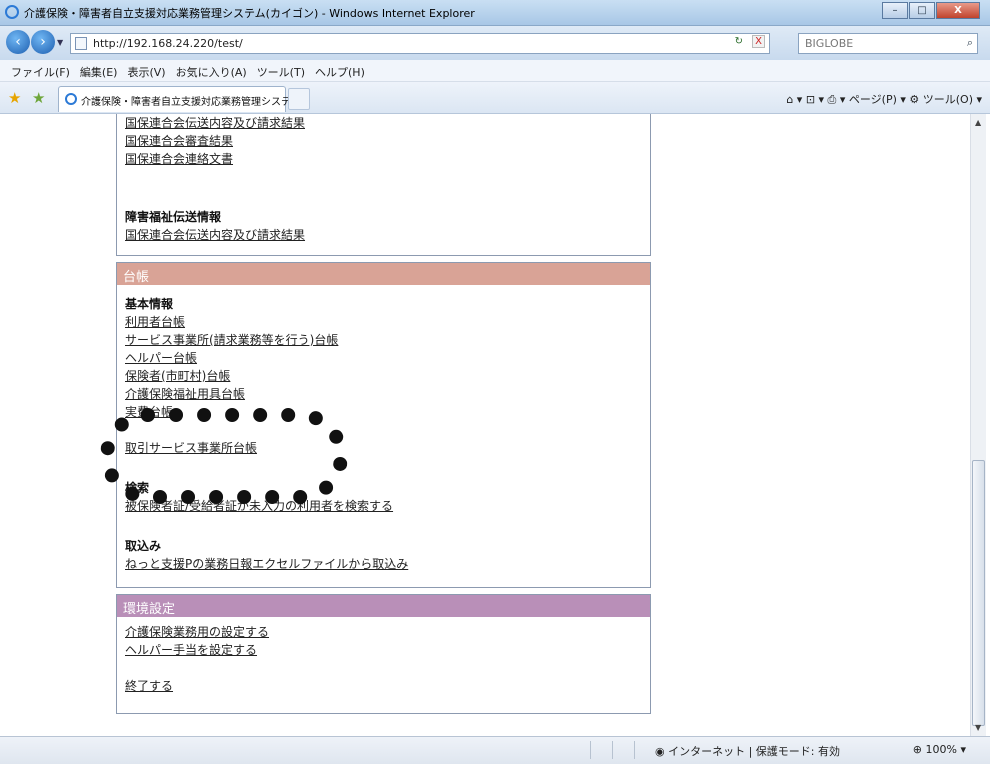 The image size is (990, 764). I want to click on maximize-button: □, so click(922, 10).